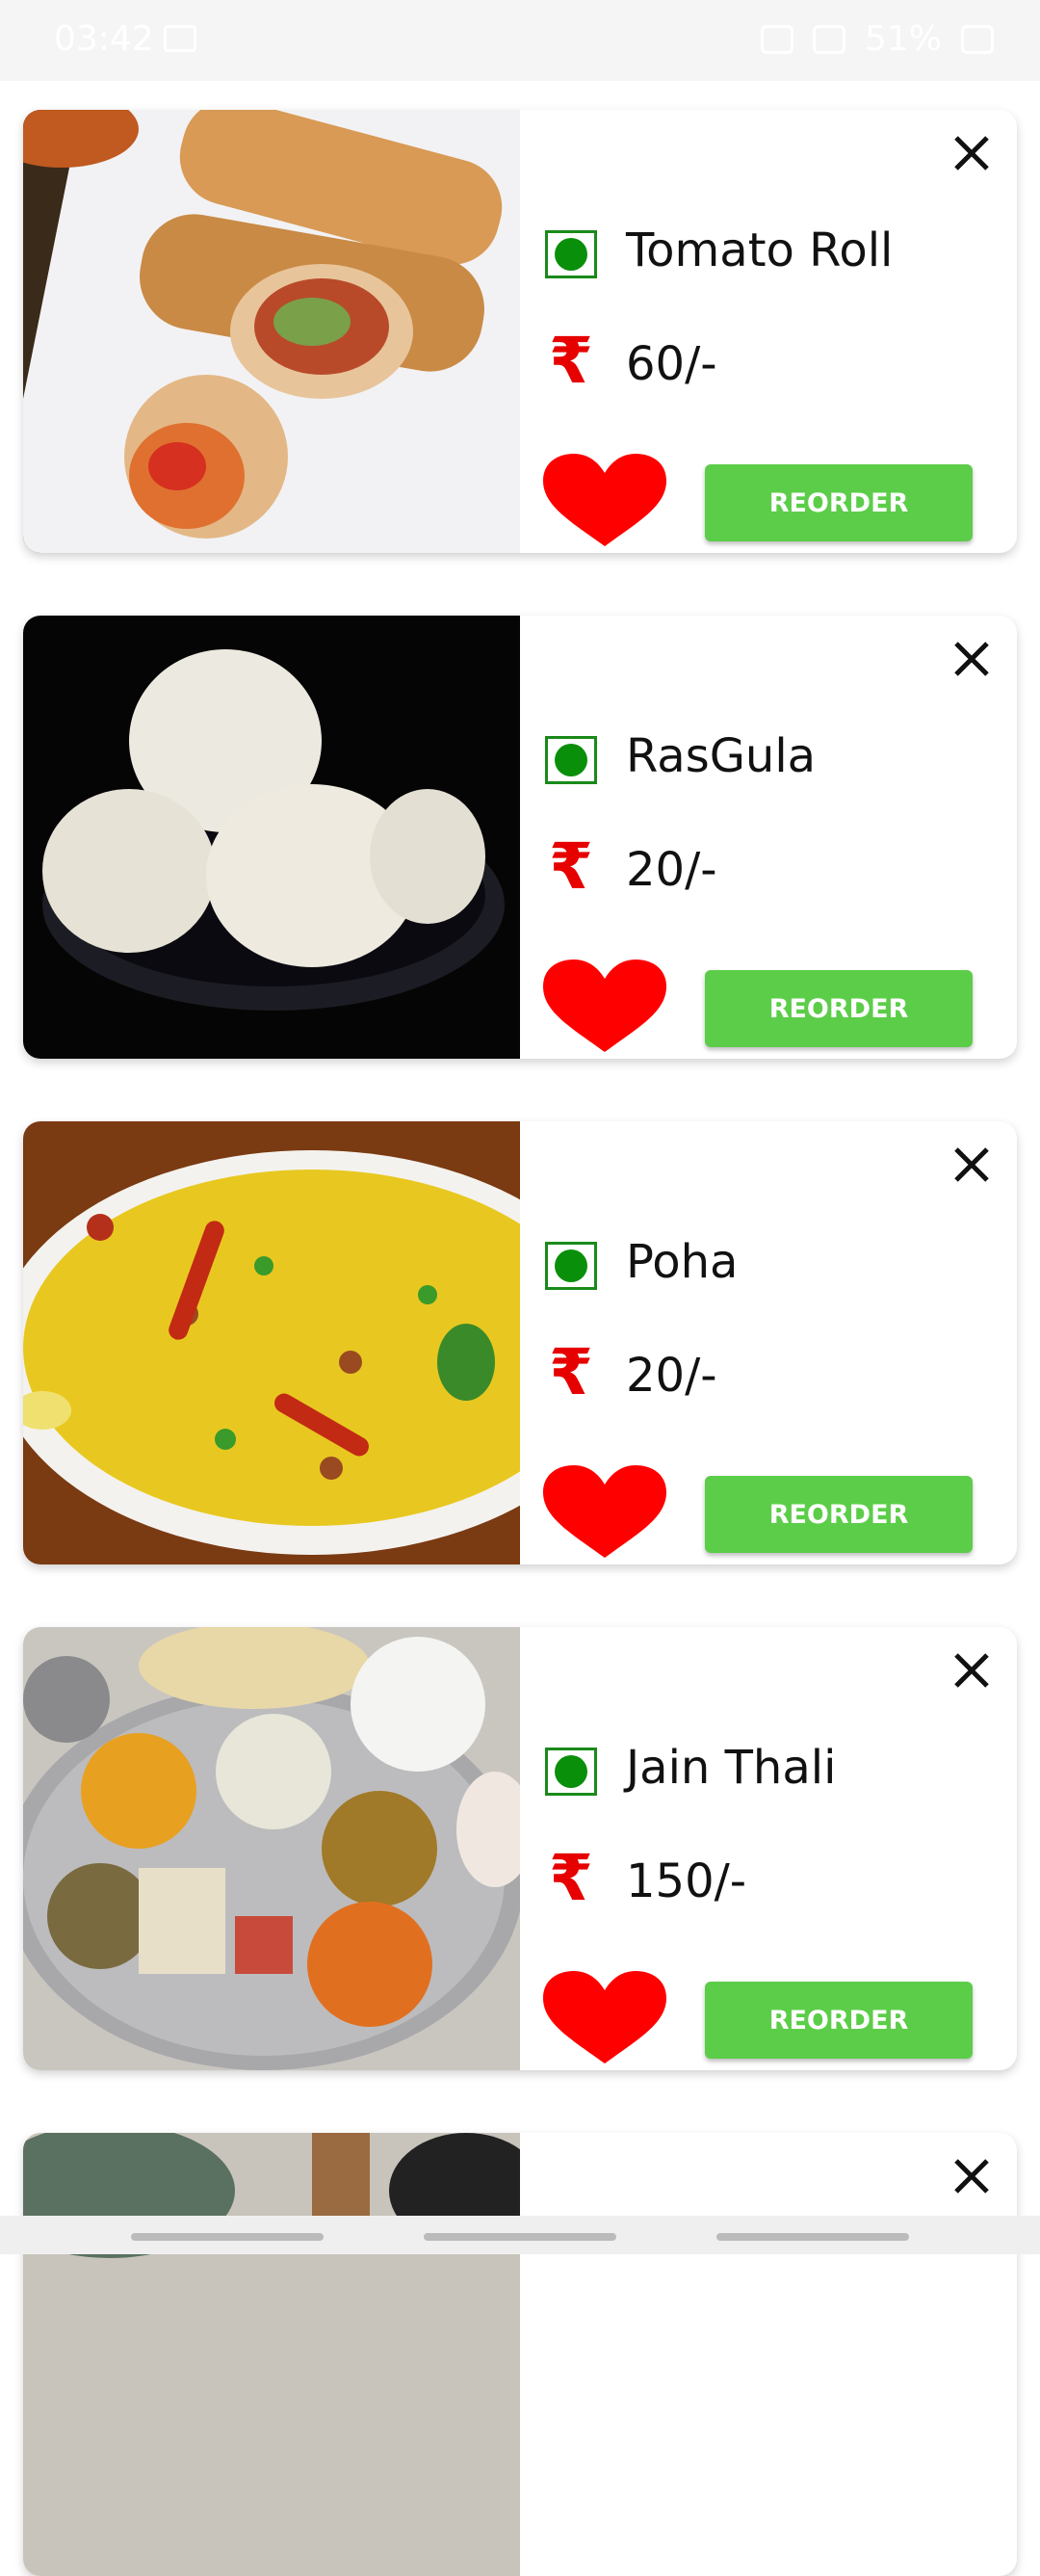 This screenshot has height=2576, width=1040. What do you see at coordinates (686, 1881) in the screenshot?
I see `item-price: 150/-` at bounding box center [686, 1881].